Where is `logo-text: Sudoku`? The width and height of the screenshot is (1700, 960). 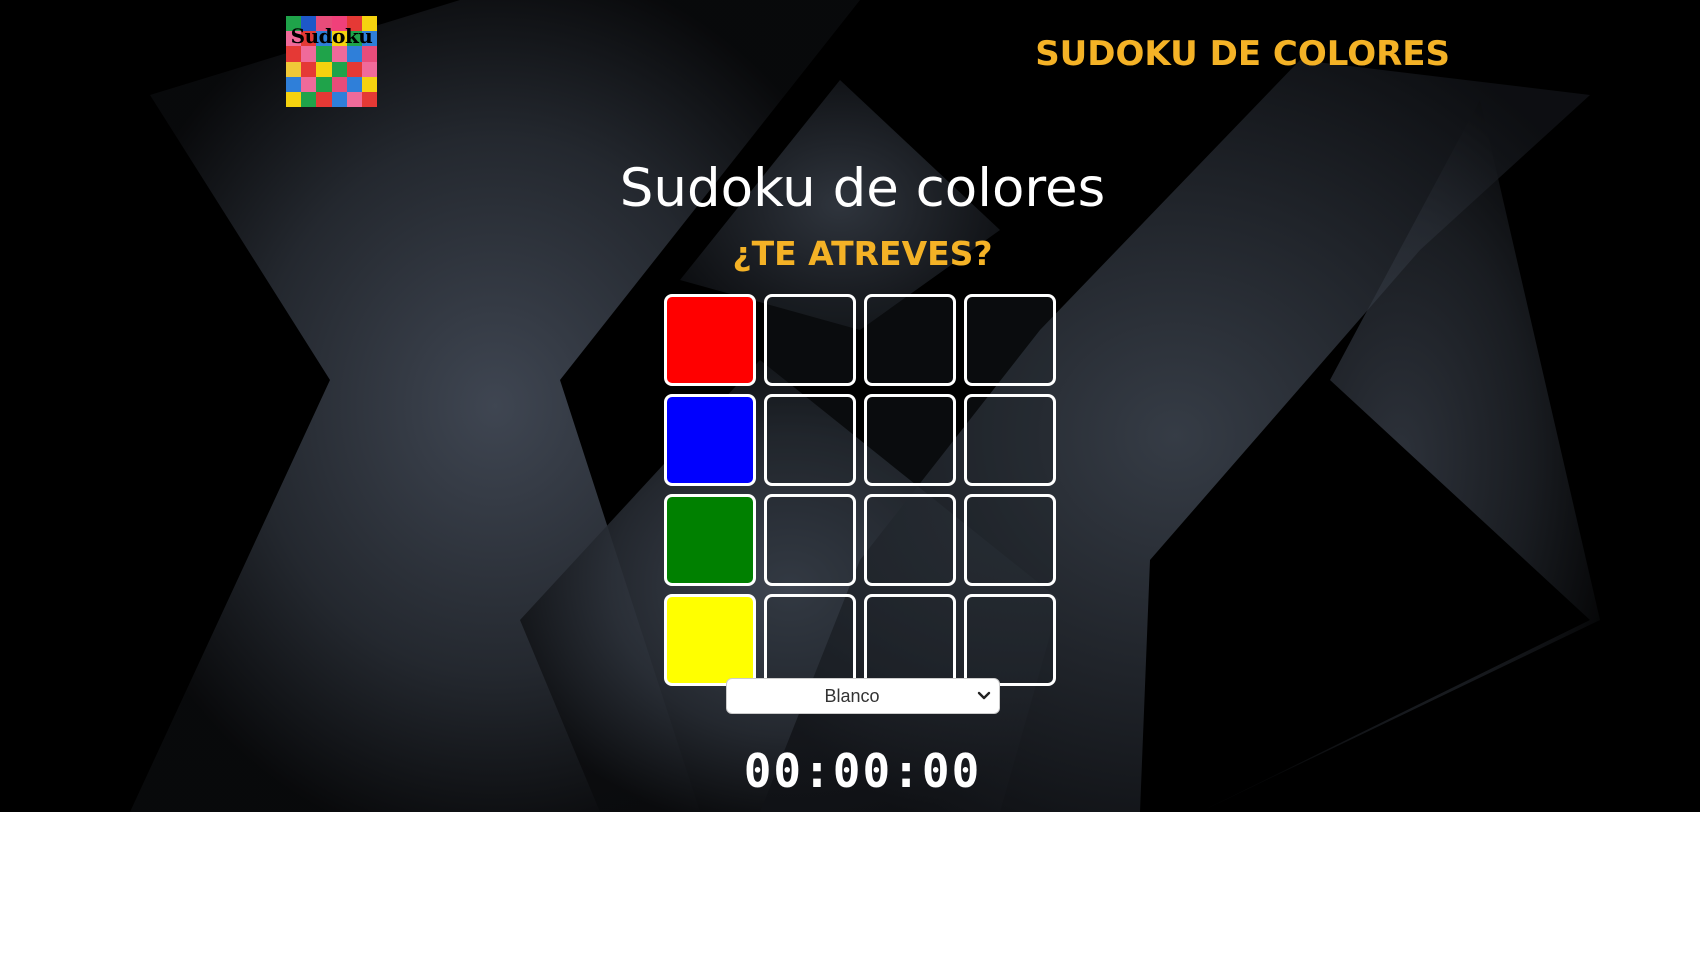 logo-text: Sudoku is located at coordinates (331, 36).